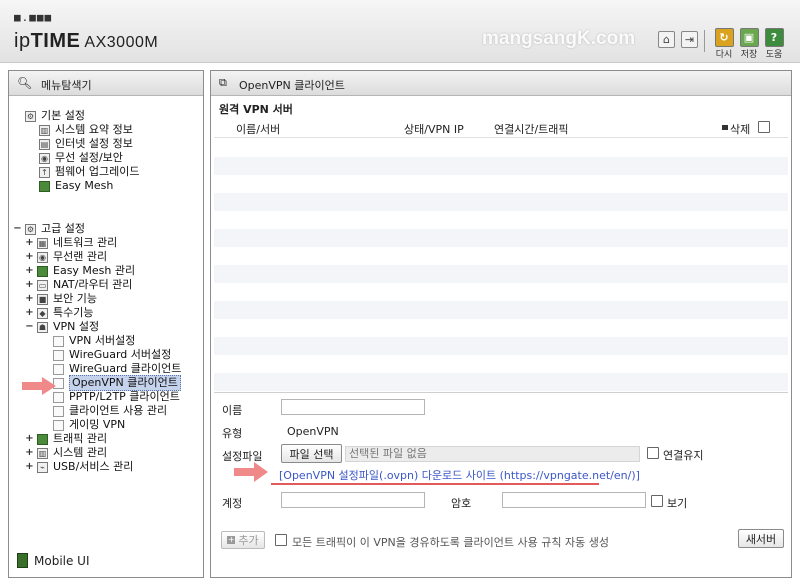 This screenshot has width=800, height=586. What do you see at coordinates (94, 341) in the screenshot?
I see `tree-item-vpn-server: VPN 서버설정` at bounding box center [94, 341].